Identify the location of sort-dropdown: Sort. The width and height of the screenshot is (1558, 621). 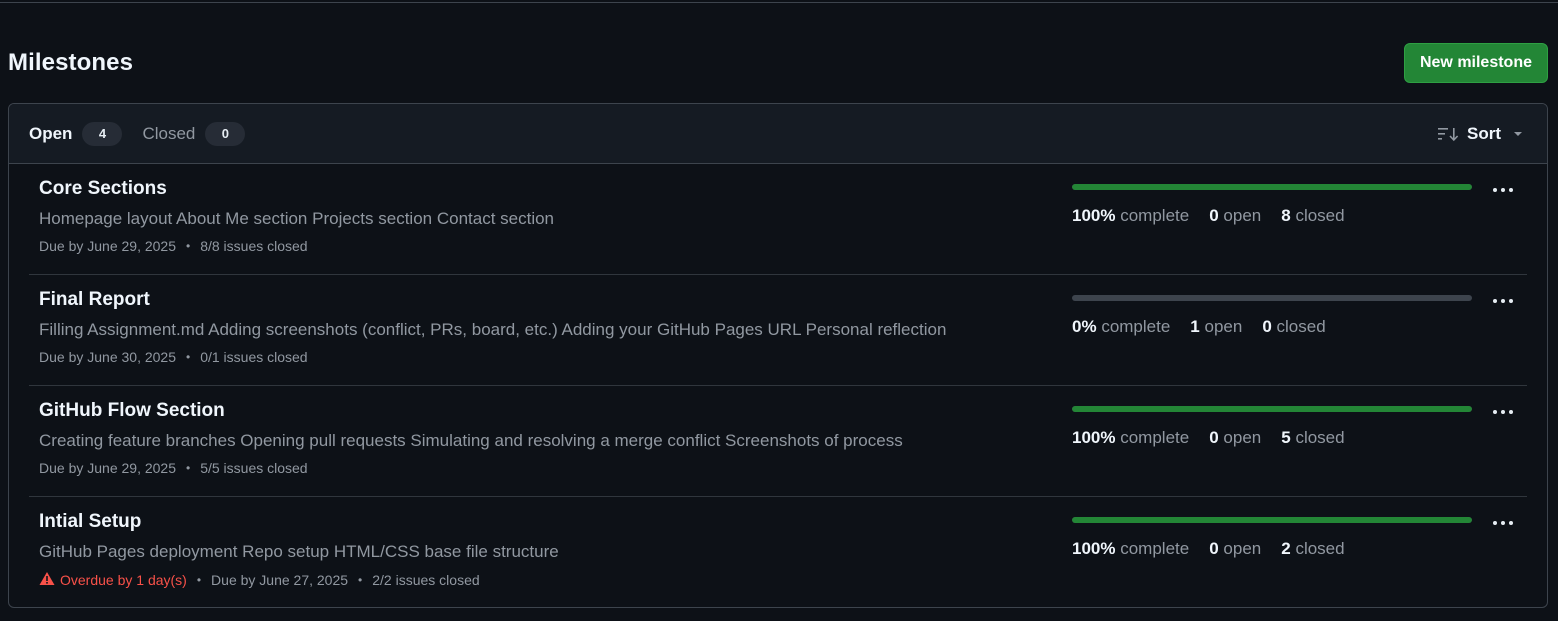
(1482, 134).